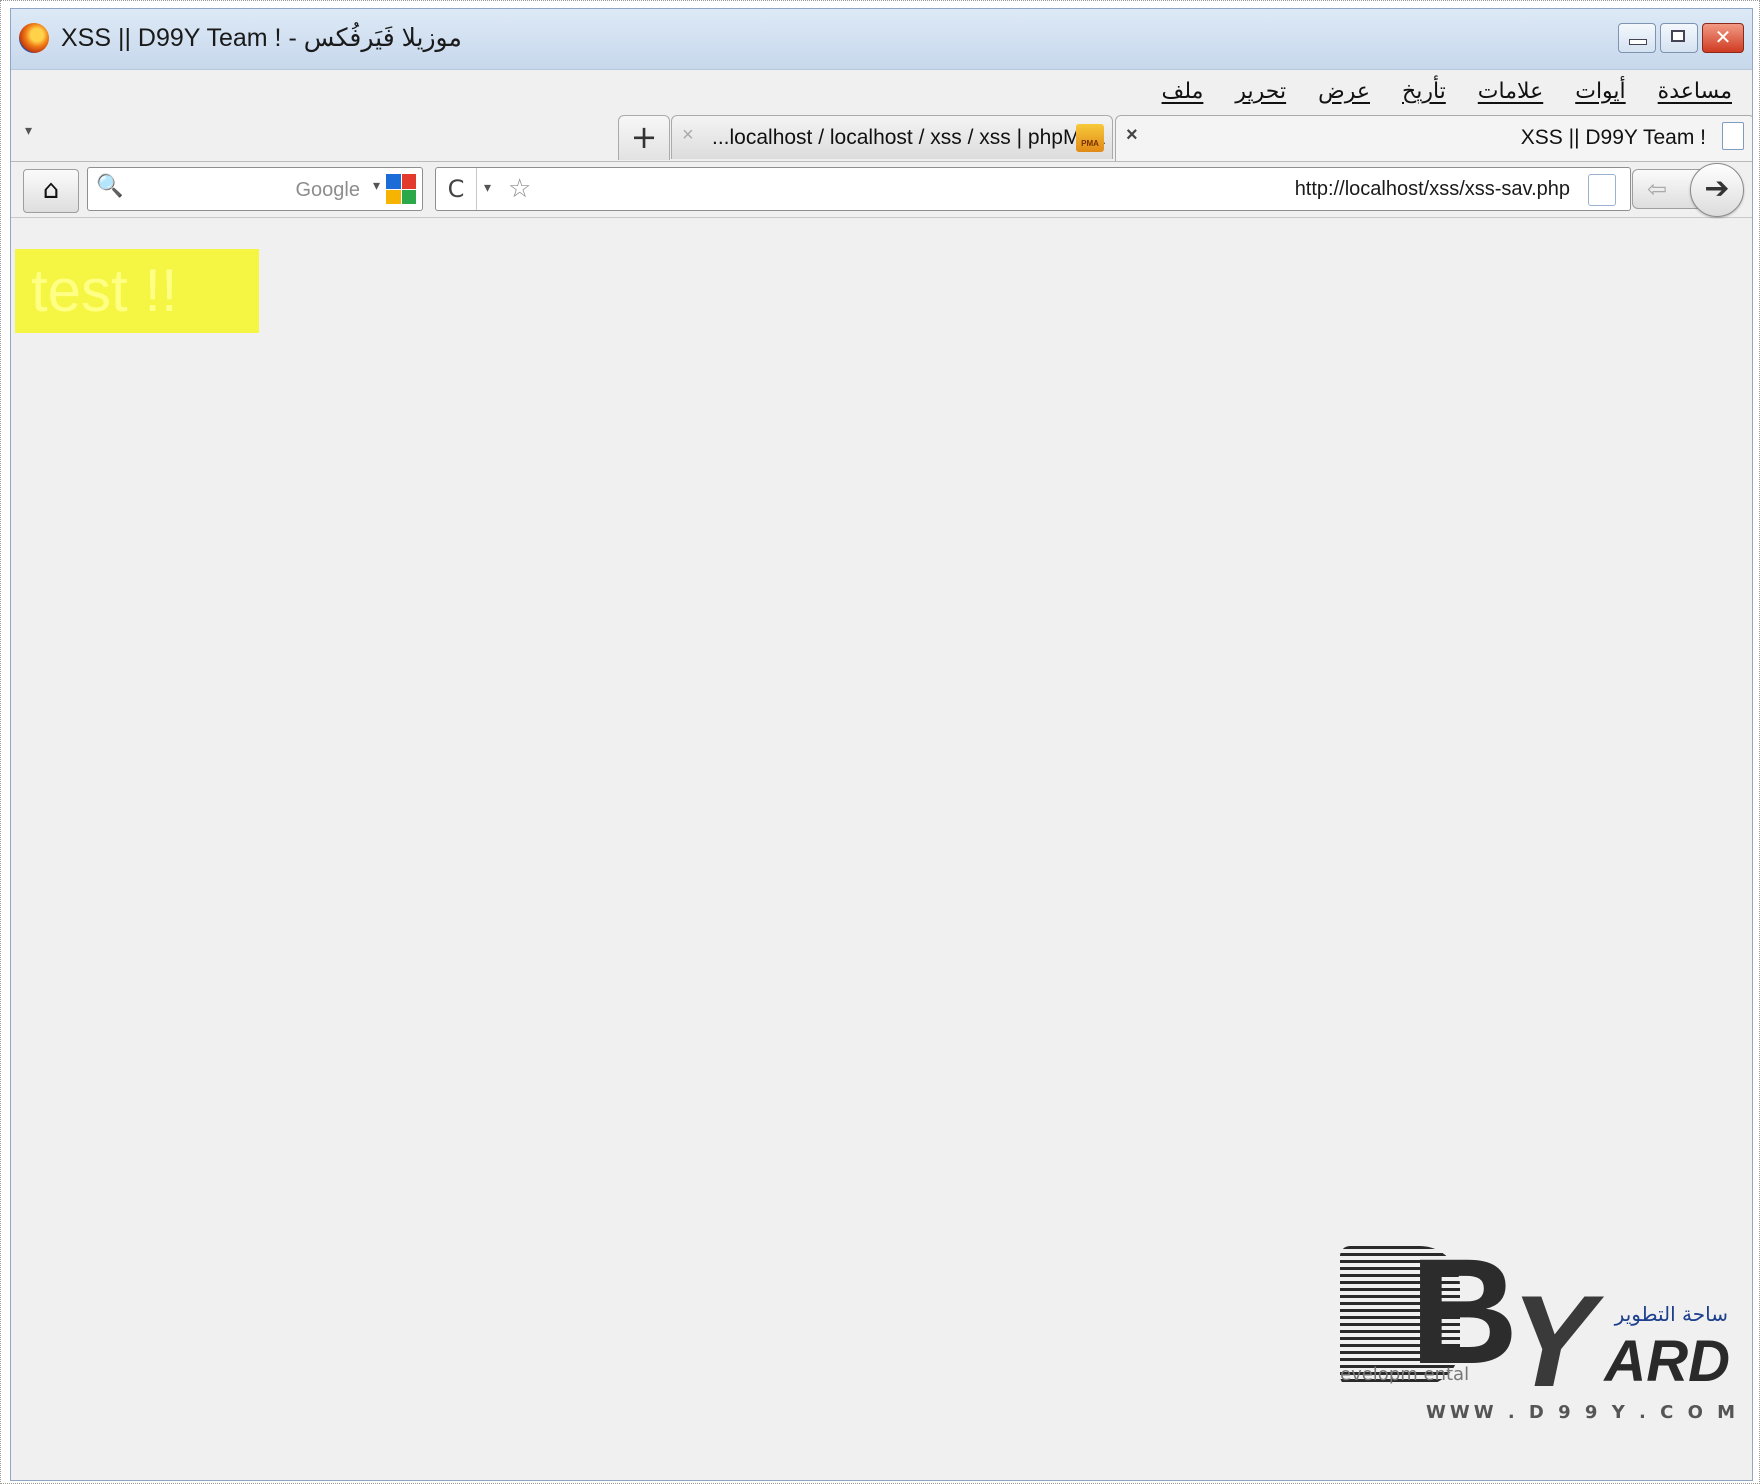  I want to click on close-window-button: ✕, so click(1723, 38).